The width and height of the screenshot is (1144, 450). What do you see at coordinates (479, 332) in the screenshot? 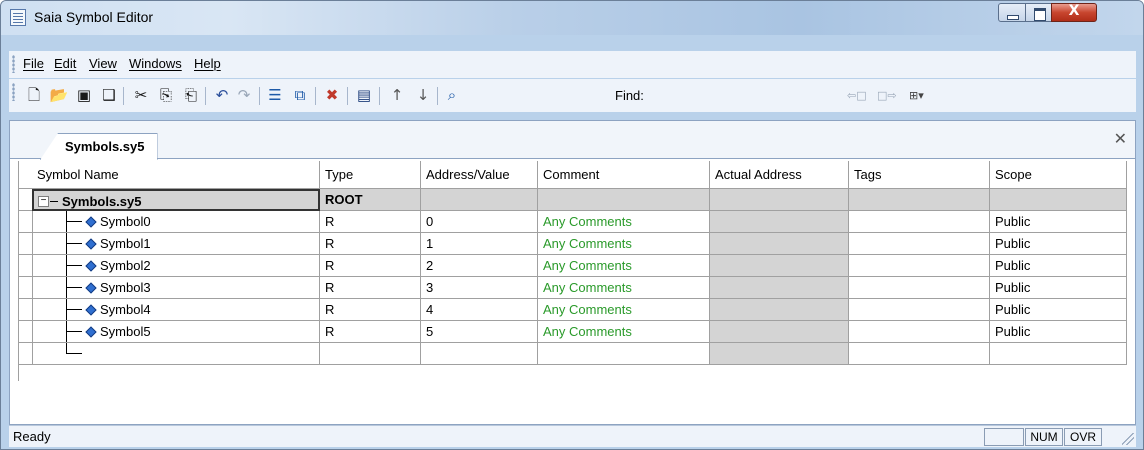
I see `address-cell: 5` at bounding box center [479, 332].